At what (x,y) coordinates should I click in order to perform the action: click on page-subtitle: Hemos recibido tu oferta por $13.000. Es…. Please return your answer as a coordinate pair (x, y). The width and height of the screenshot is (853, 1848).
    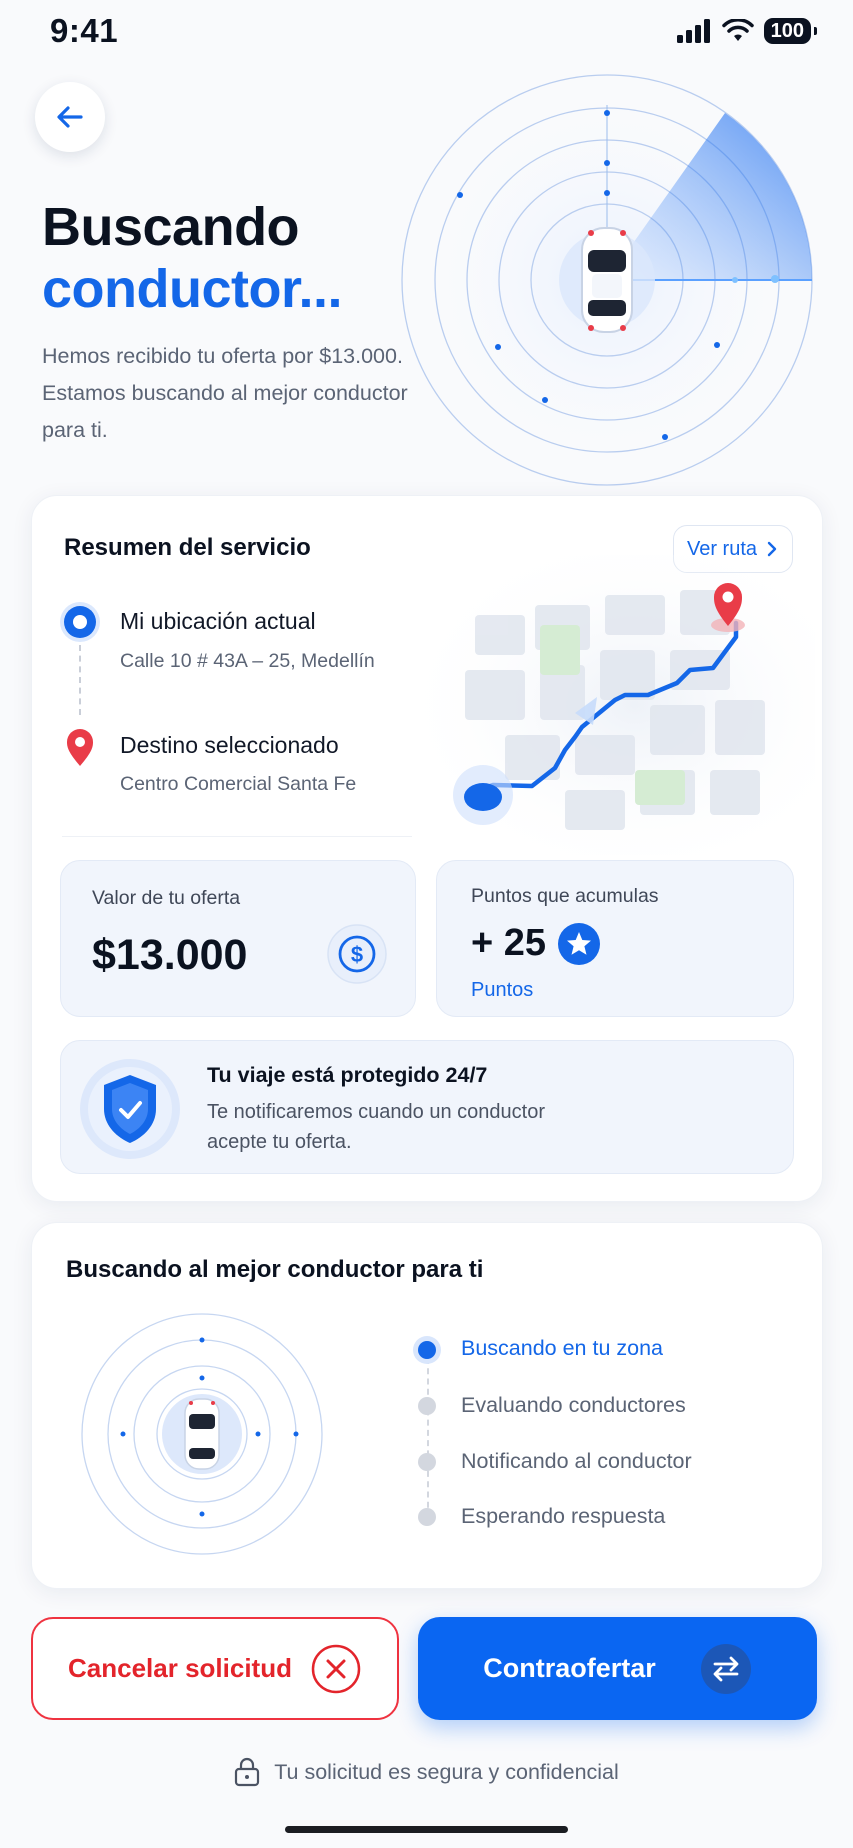
    Looking at the image, I should click on (225, 393).